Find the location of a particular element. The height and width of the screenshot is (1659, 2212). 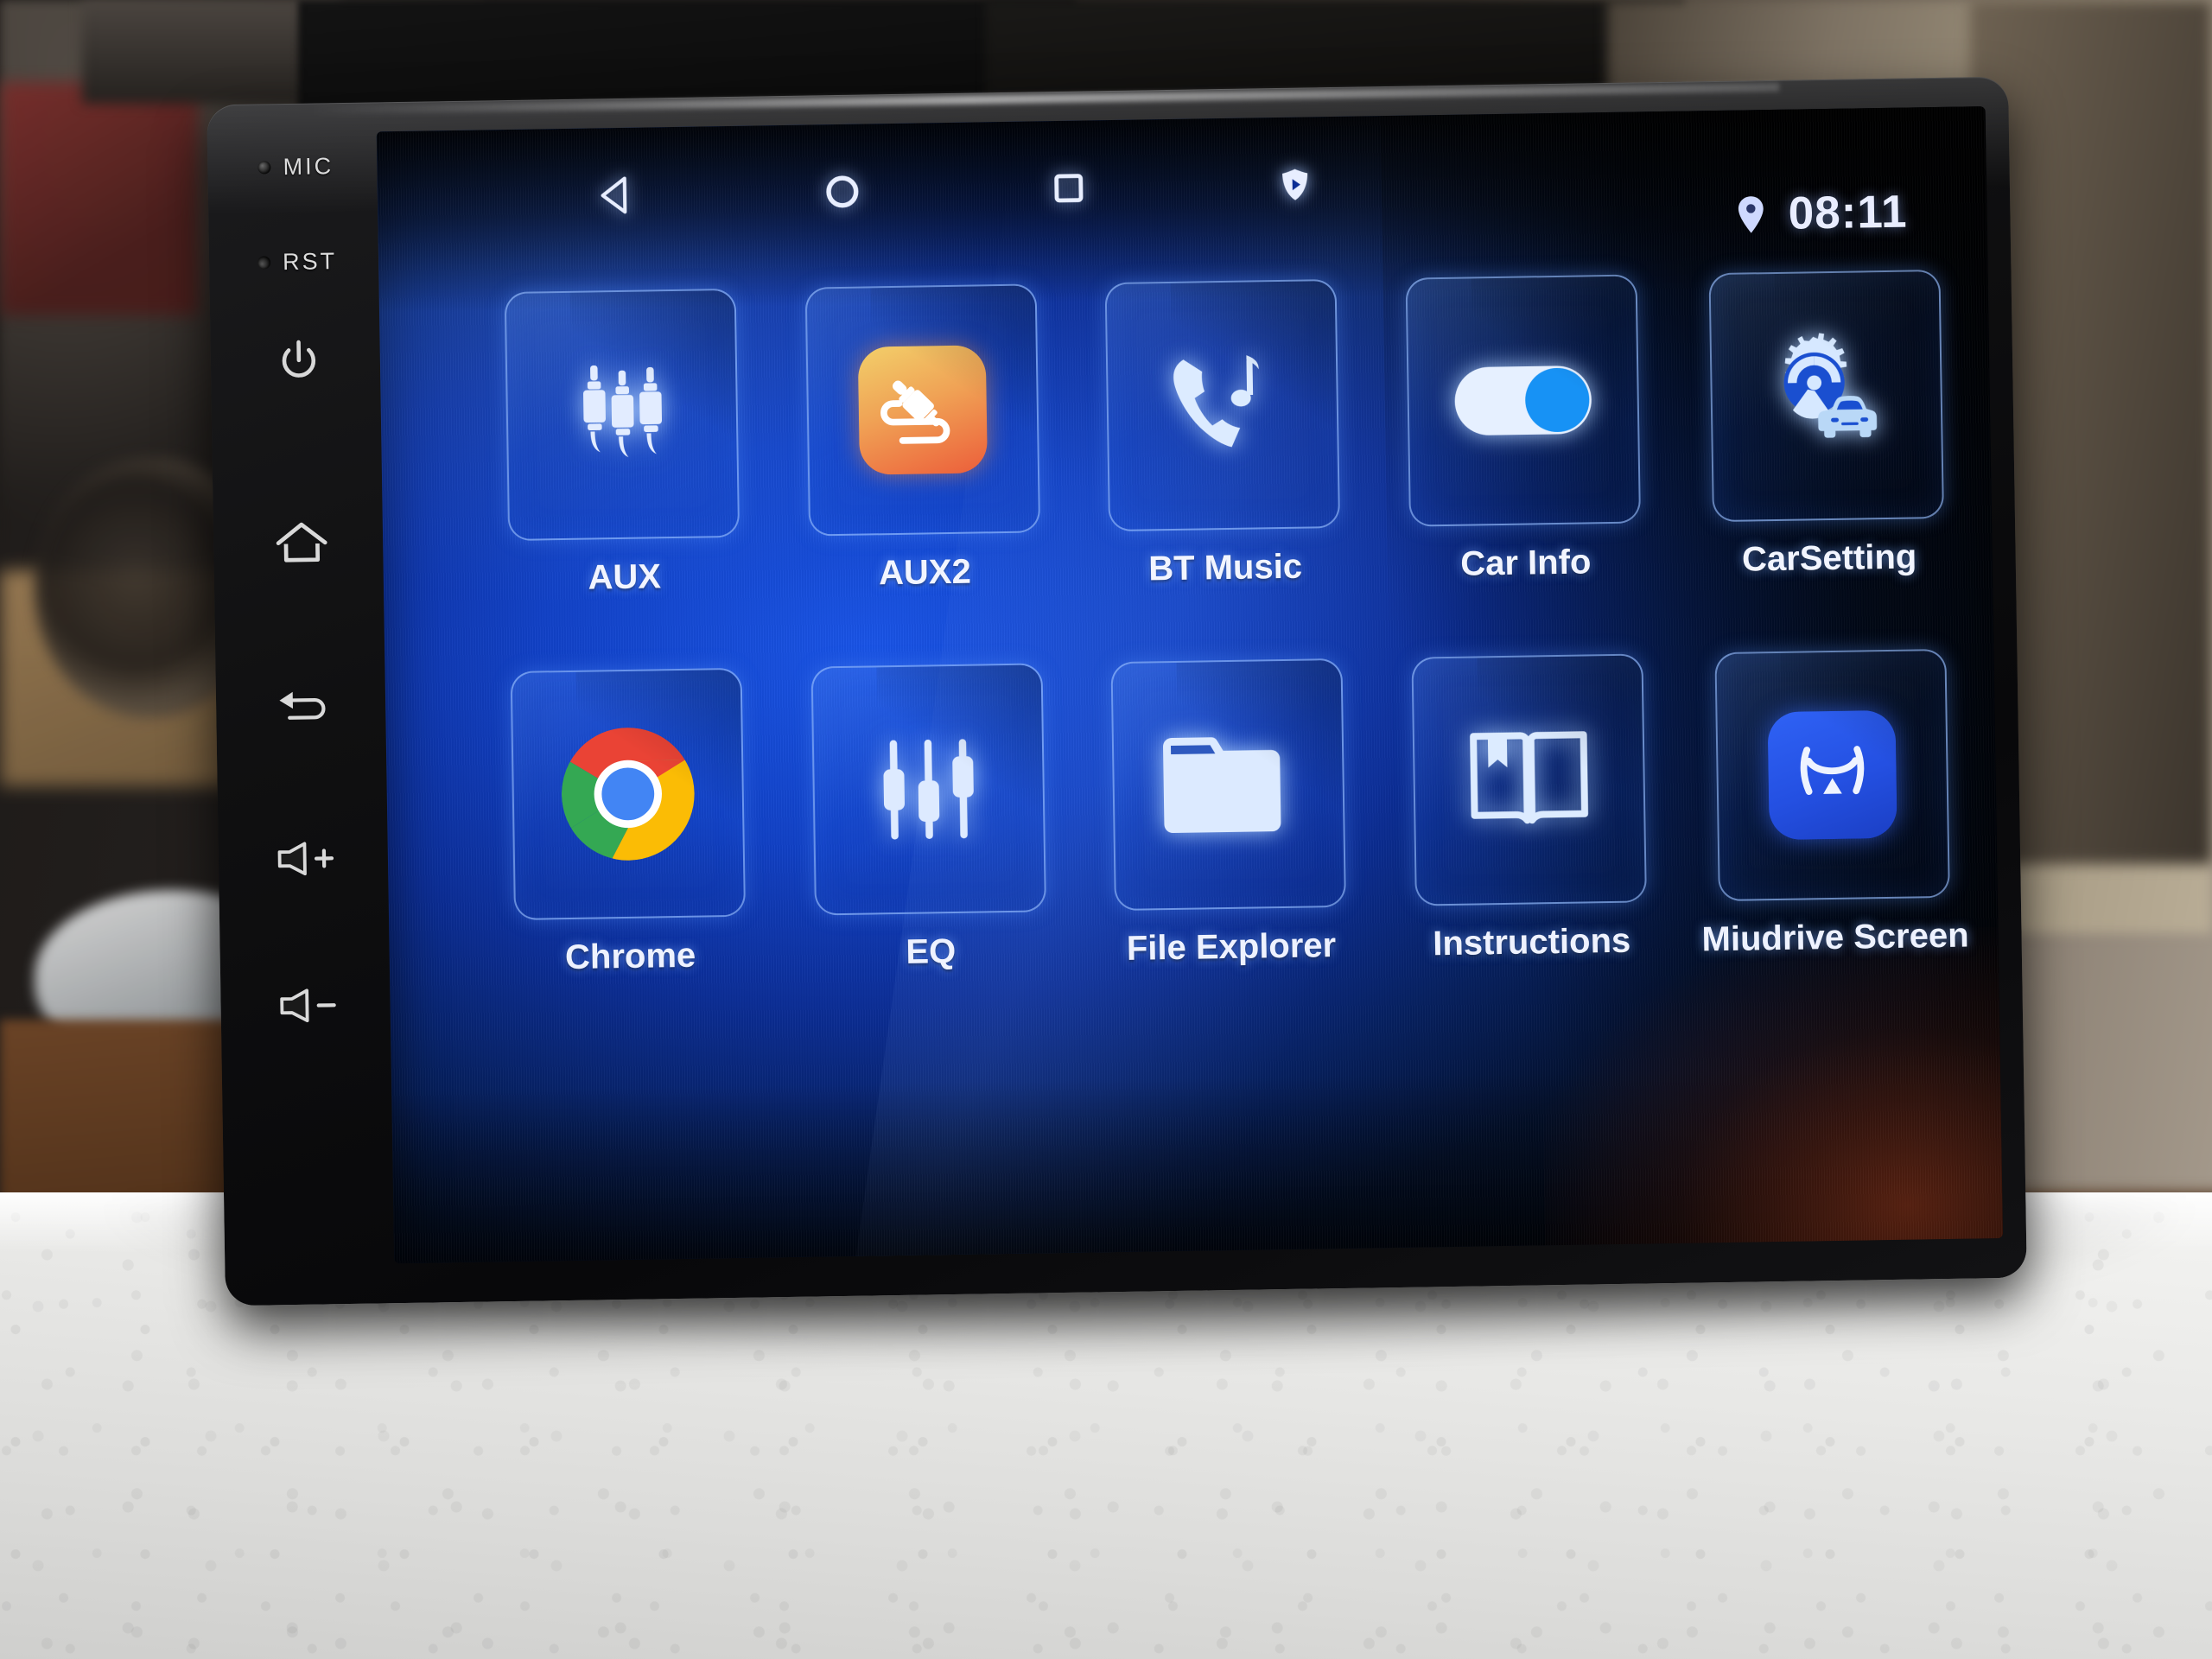

audio-jack-triple-icon is located at coordinates (622, 411).